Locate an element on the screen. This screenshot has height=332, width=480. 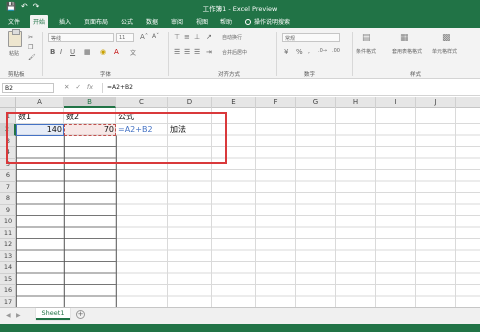
paste-icon is located at coordinates (15, 38).